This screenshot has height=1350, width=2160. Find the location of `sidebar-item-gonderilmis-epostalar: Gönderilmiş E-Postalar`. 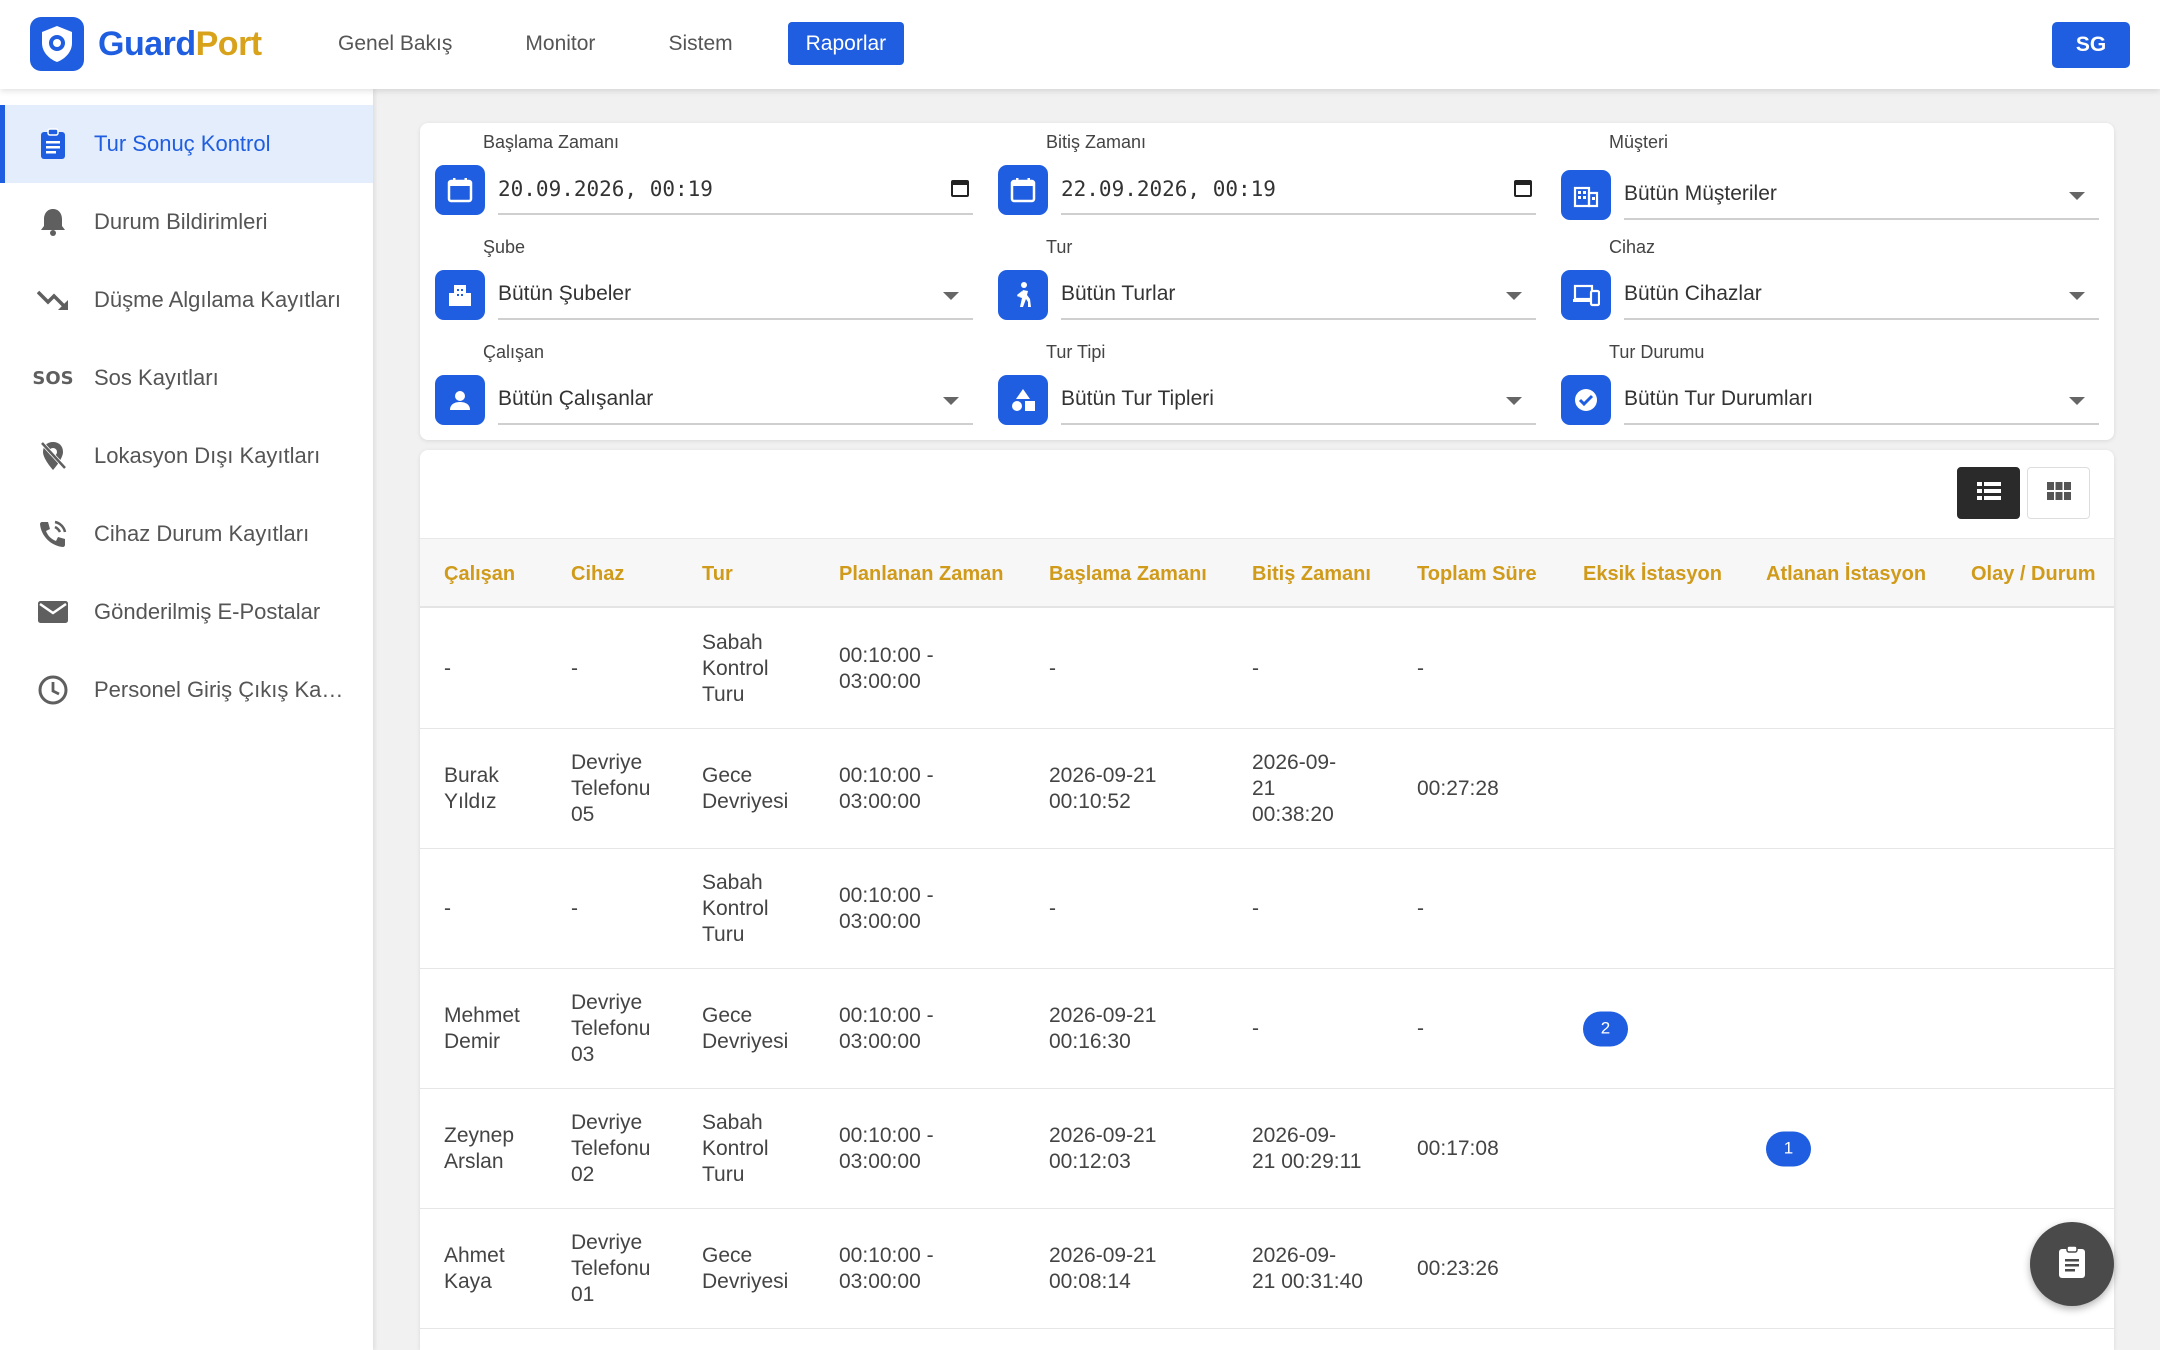

sidebar-item-gonderilmis-epostalar: Gönderilmiş E-Postalar is located at coordinates (186, 612).